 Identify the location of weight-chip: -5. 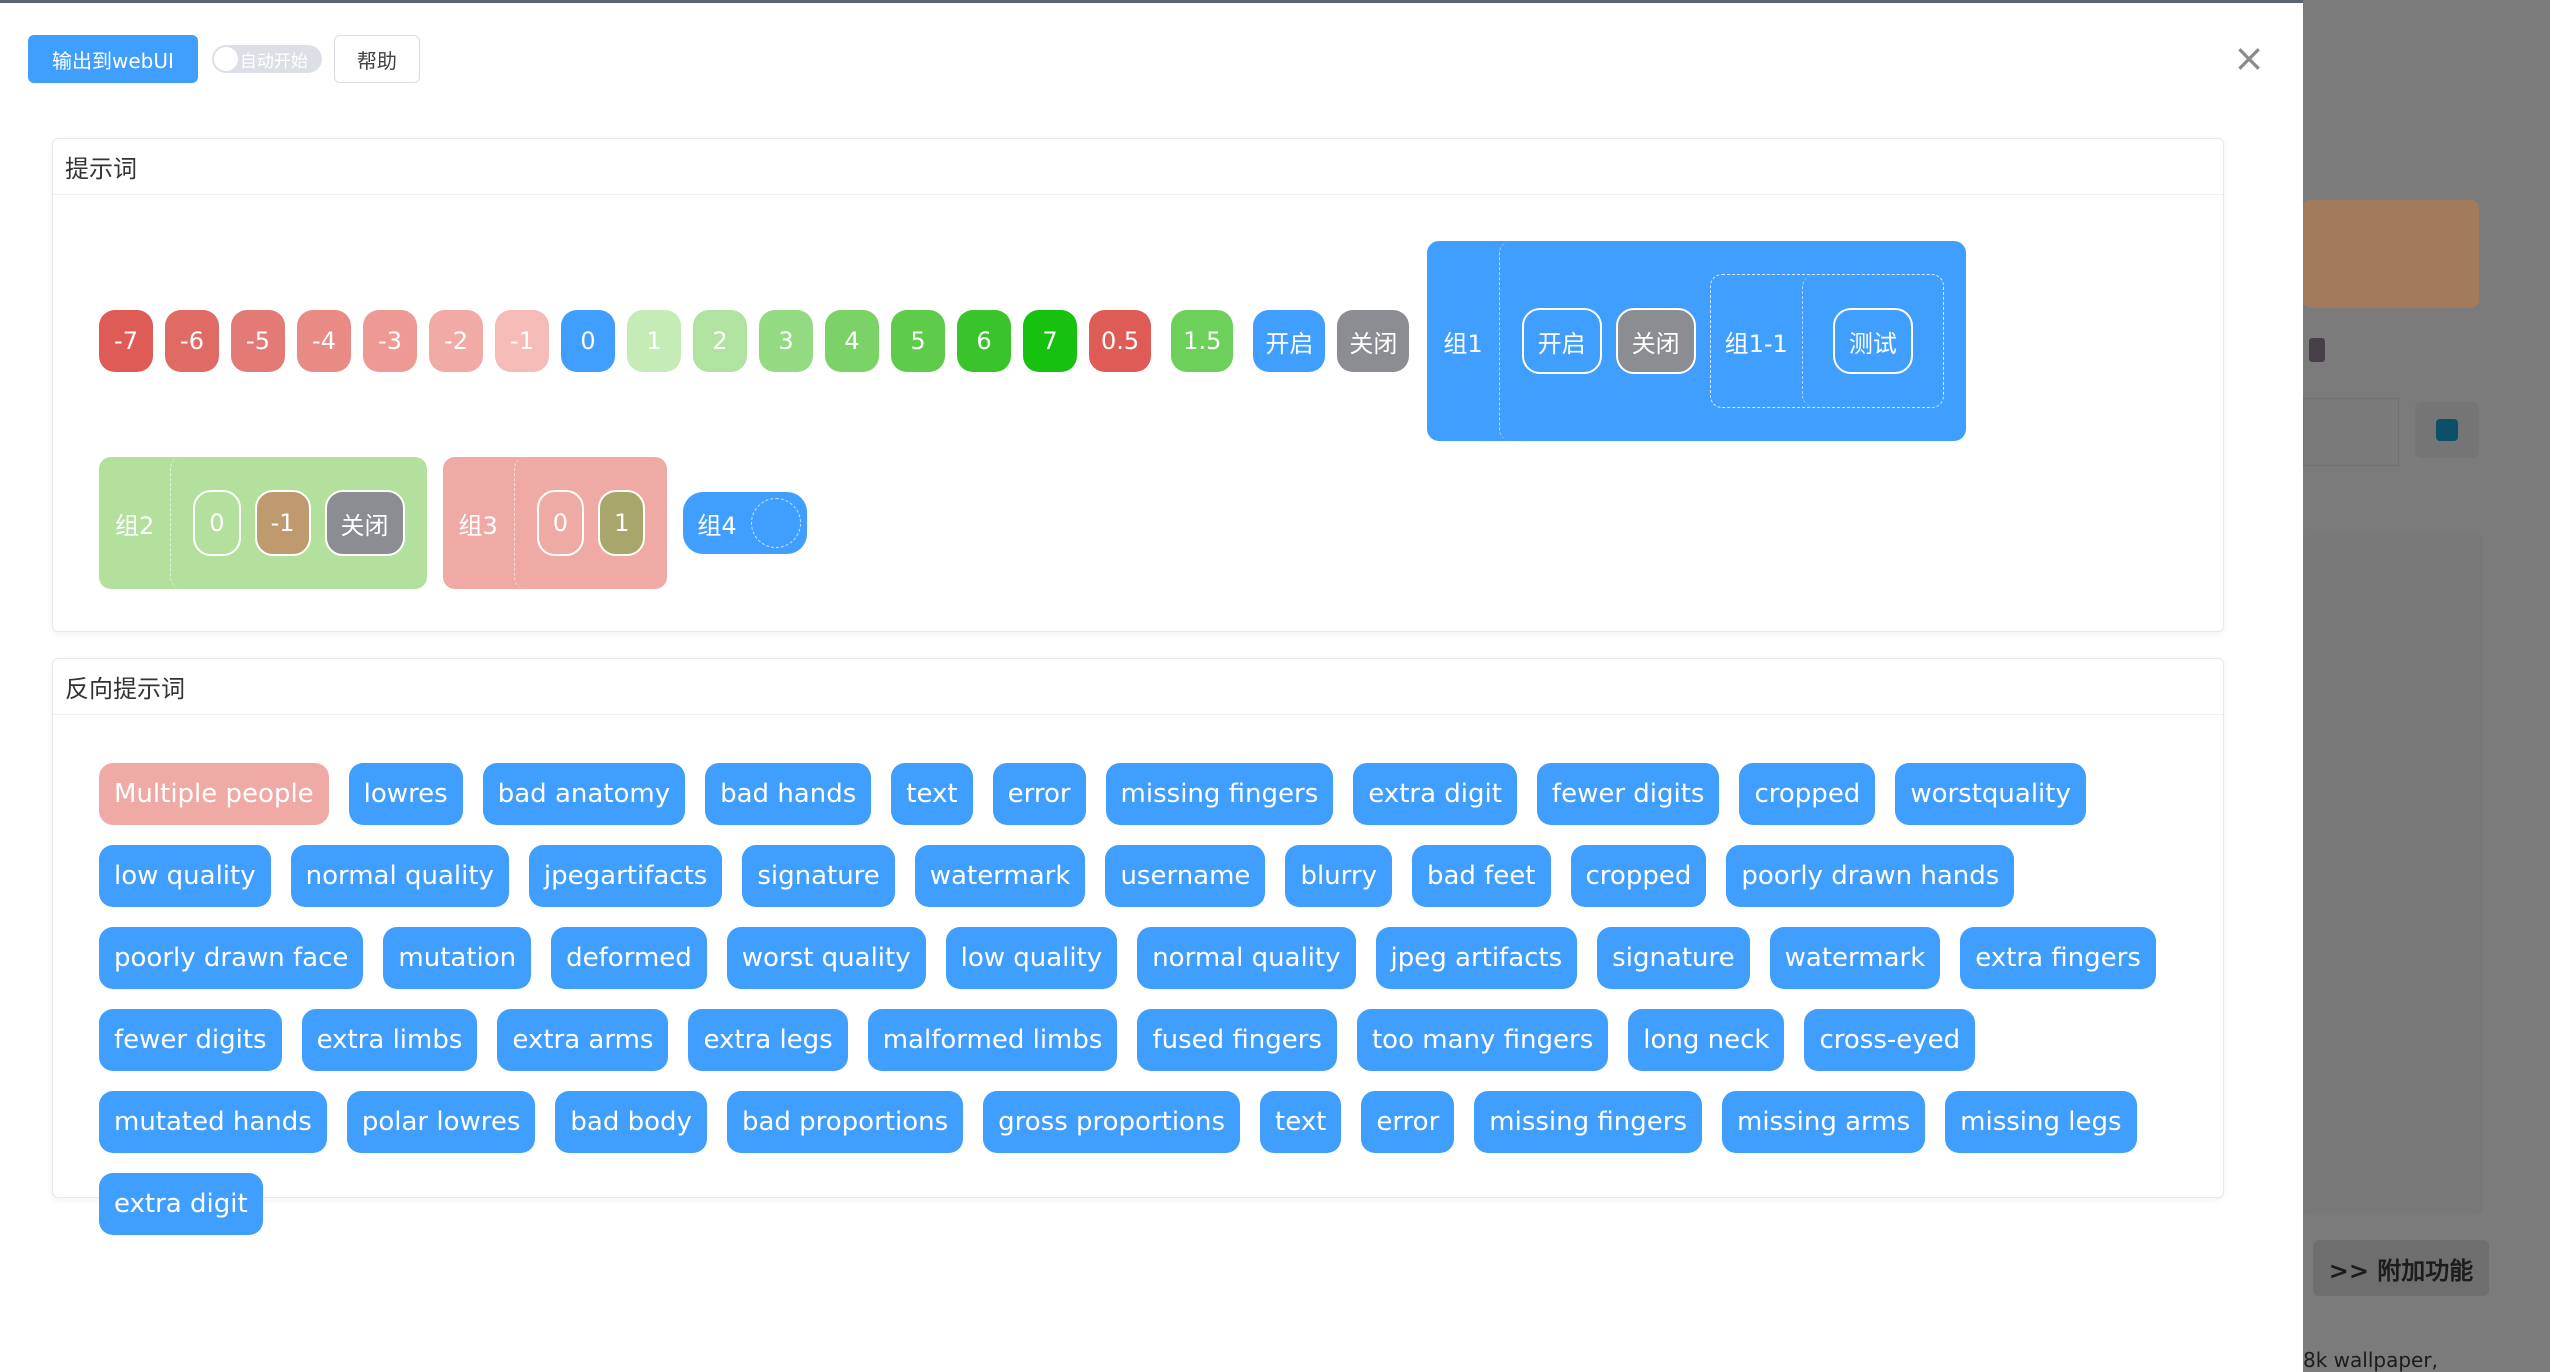
(258, 341).